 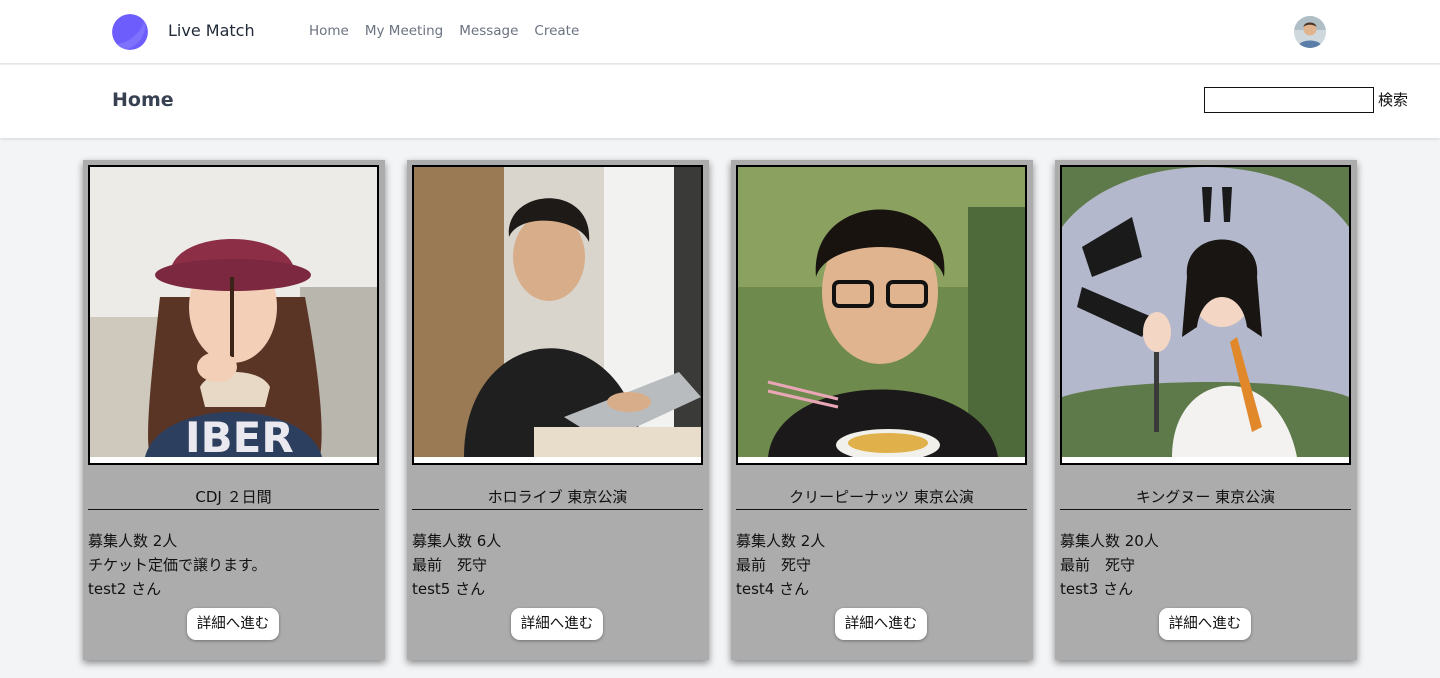 What do you see at coordinates (404, 31) in the screenshot?
I see `nav-link-my-meeting: My Meeting` at bounding box center [404, 31].